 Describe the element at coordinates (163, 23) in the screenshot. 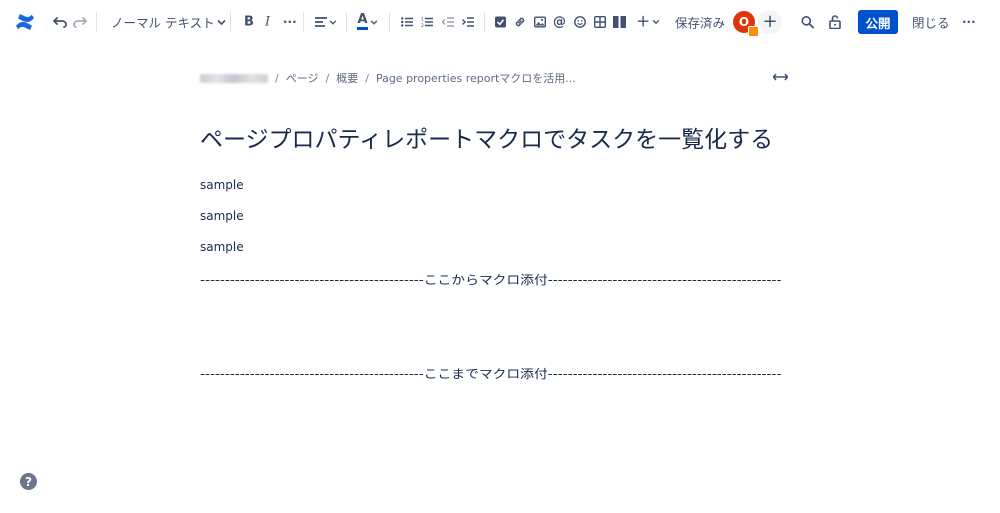

I see `text-style-label: ノーマル テキスト` at that location.